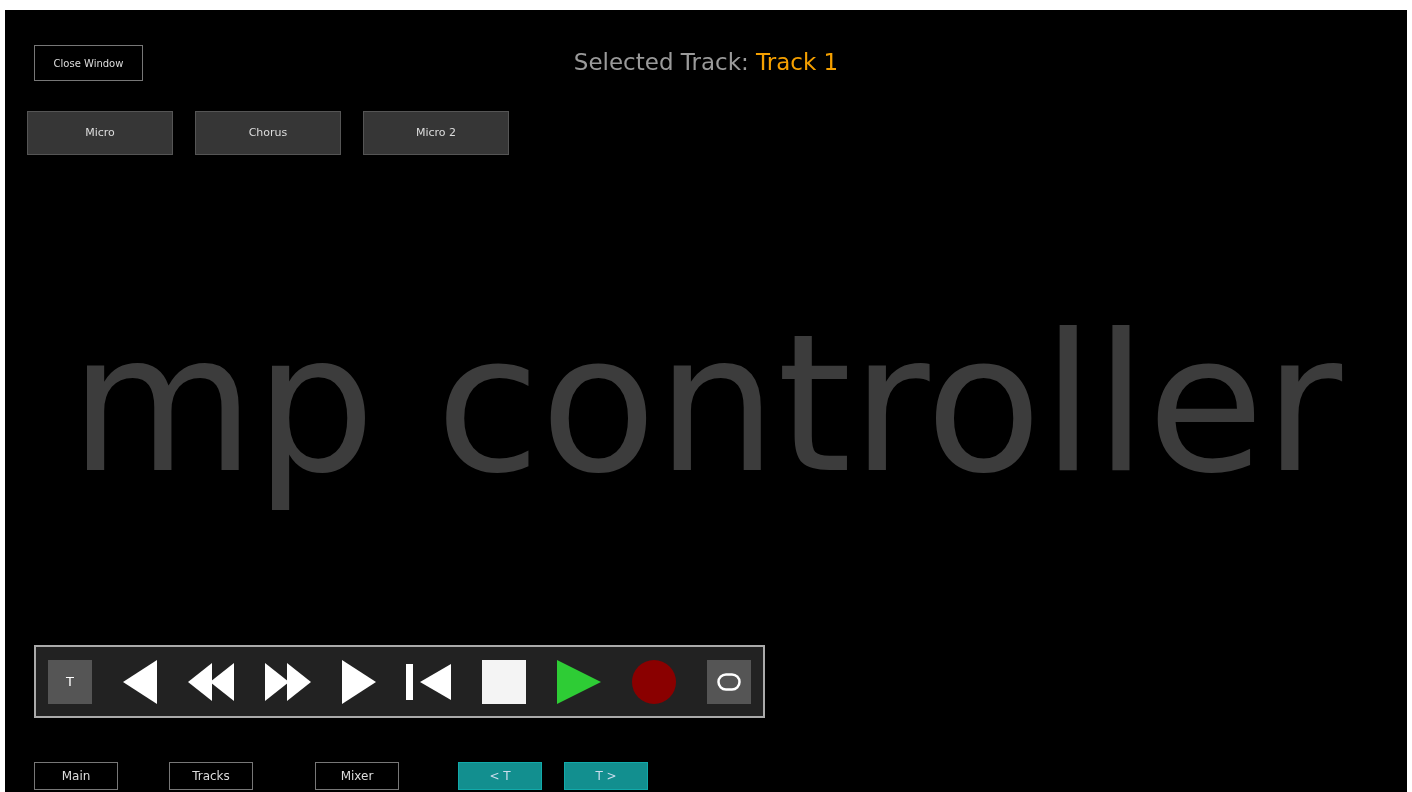 The width and height of the screenshot is (1412, 792). What do you see at coordinates (76, 776) in the screenshot?
I see `nav-button: Main` at bounding box center [76, 776].